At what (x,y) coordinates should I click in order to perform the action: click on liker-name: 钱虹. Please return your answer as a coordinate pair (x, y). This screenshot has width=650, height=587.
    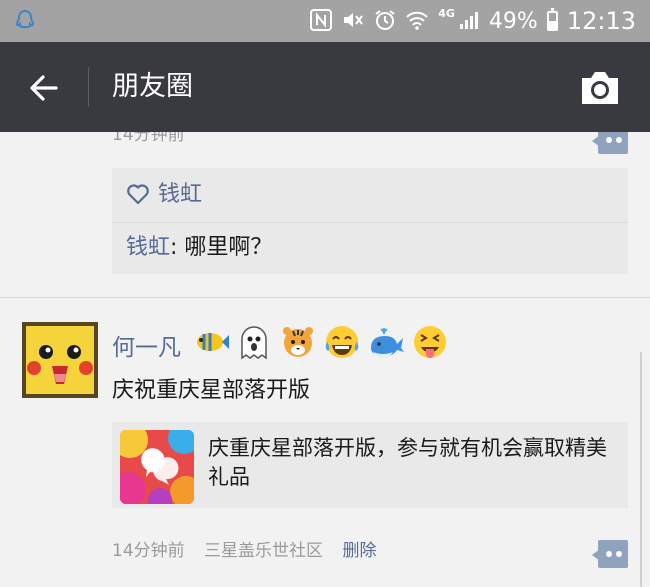
    Looking at the image, I should click on (180, 195).